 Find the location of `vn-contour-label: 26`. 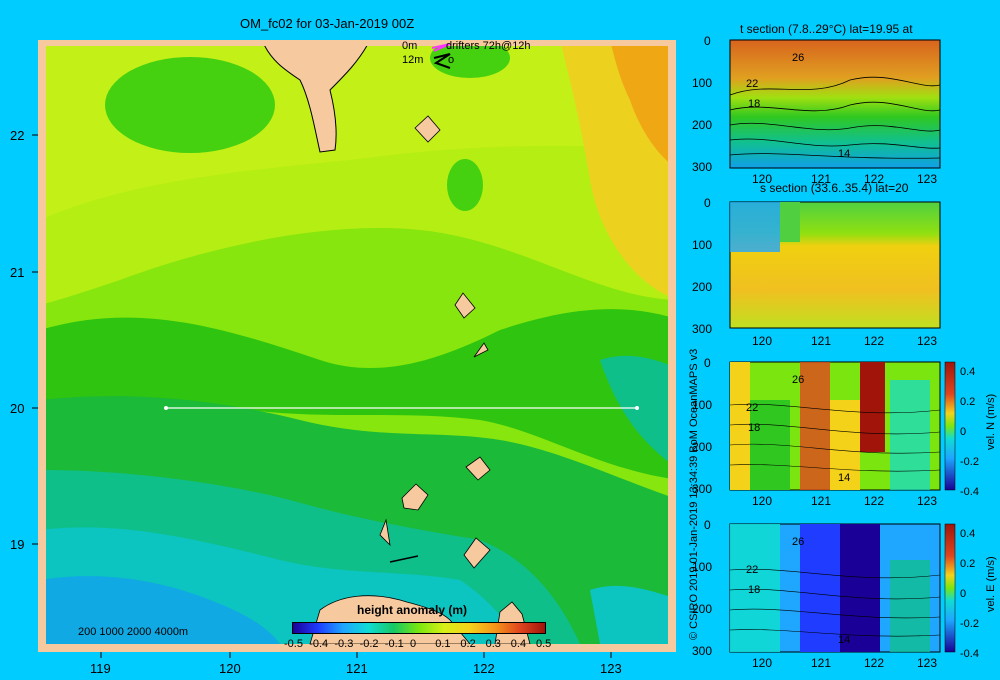

vn-contour-label: 26 is located at coordinates (798, 380).